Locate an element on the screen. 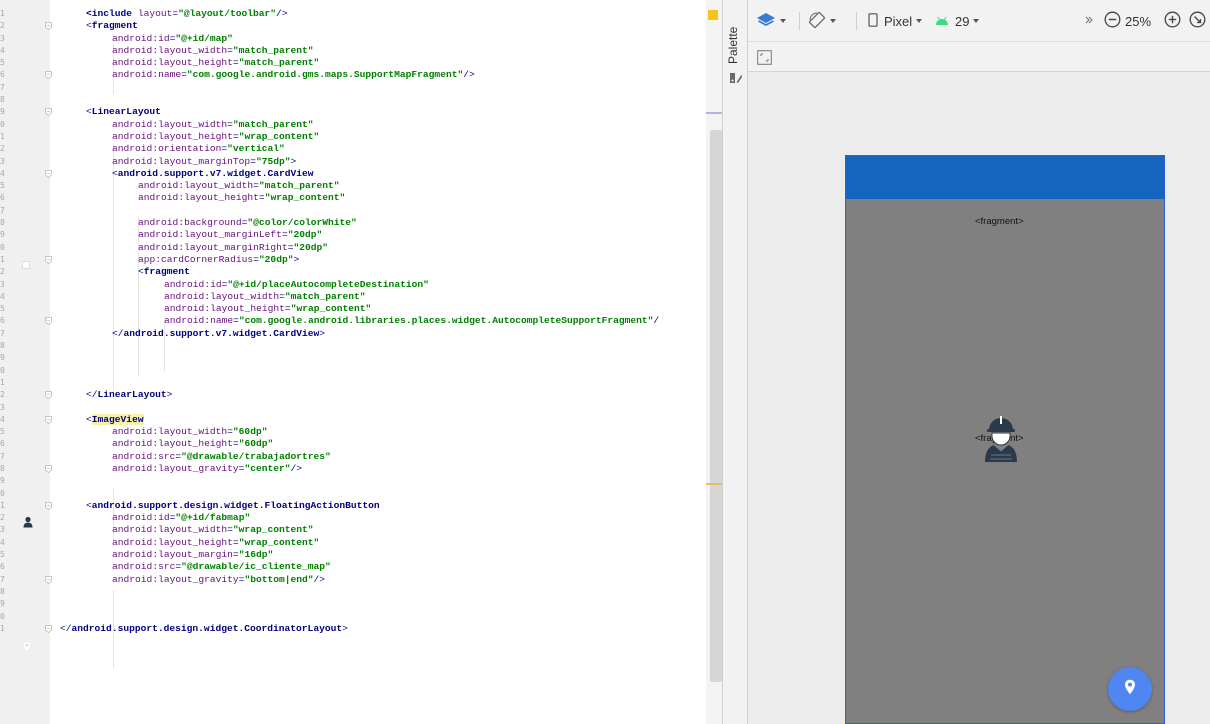  code-line: 6 android:layout_height="wrap_content" is located at coordinates (354, 198).